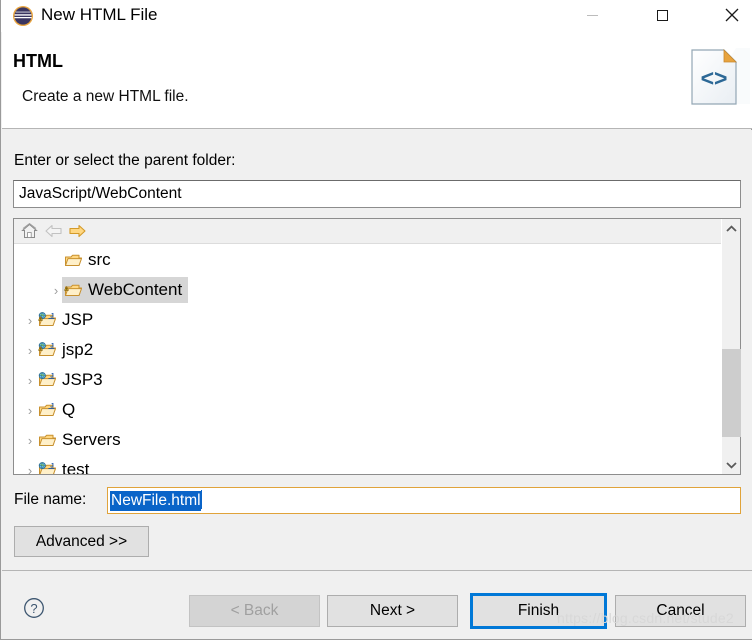  What do you see at coordinates (69, 409) in the screenshot?
I see `tree-item-label: Q` at bounding box center [69, 409].